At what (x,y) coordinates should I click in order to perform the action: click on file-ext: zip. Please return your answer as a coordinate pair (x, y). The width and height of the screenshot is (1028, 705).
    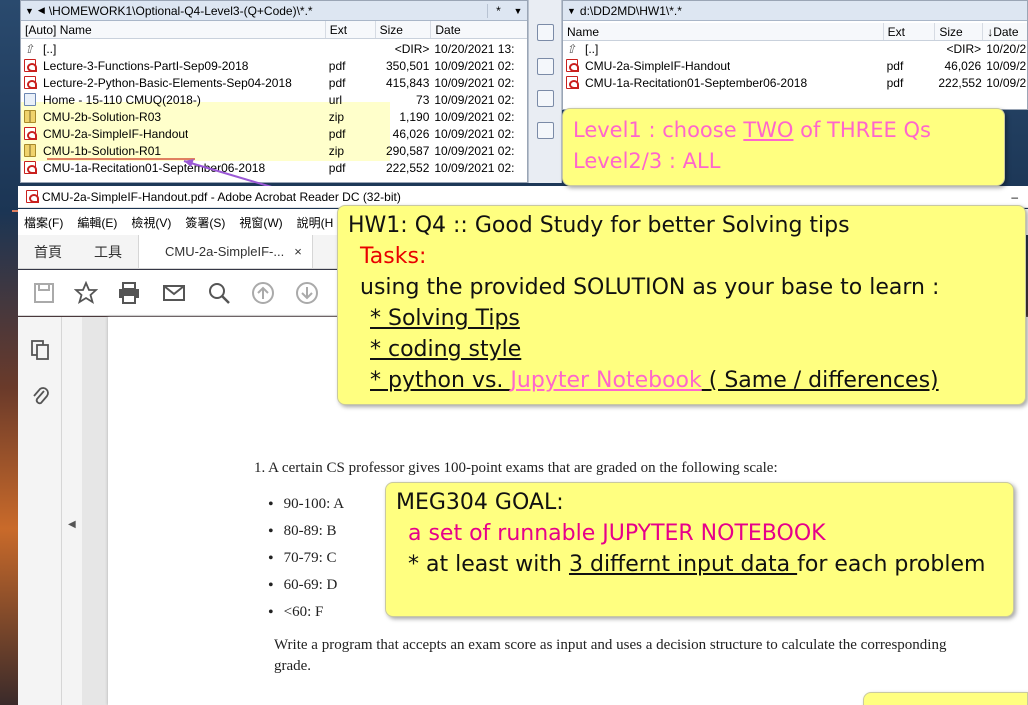
    Looking at the image, I should click on (336, 150).